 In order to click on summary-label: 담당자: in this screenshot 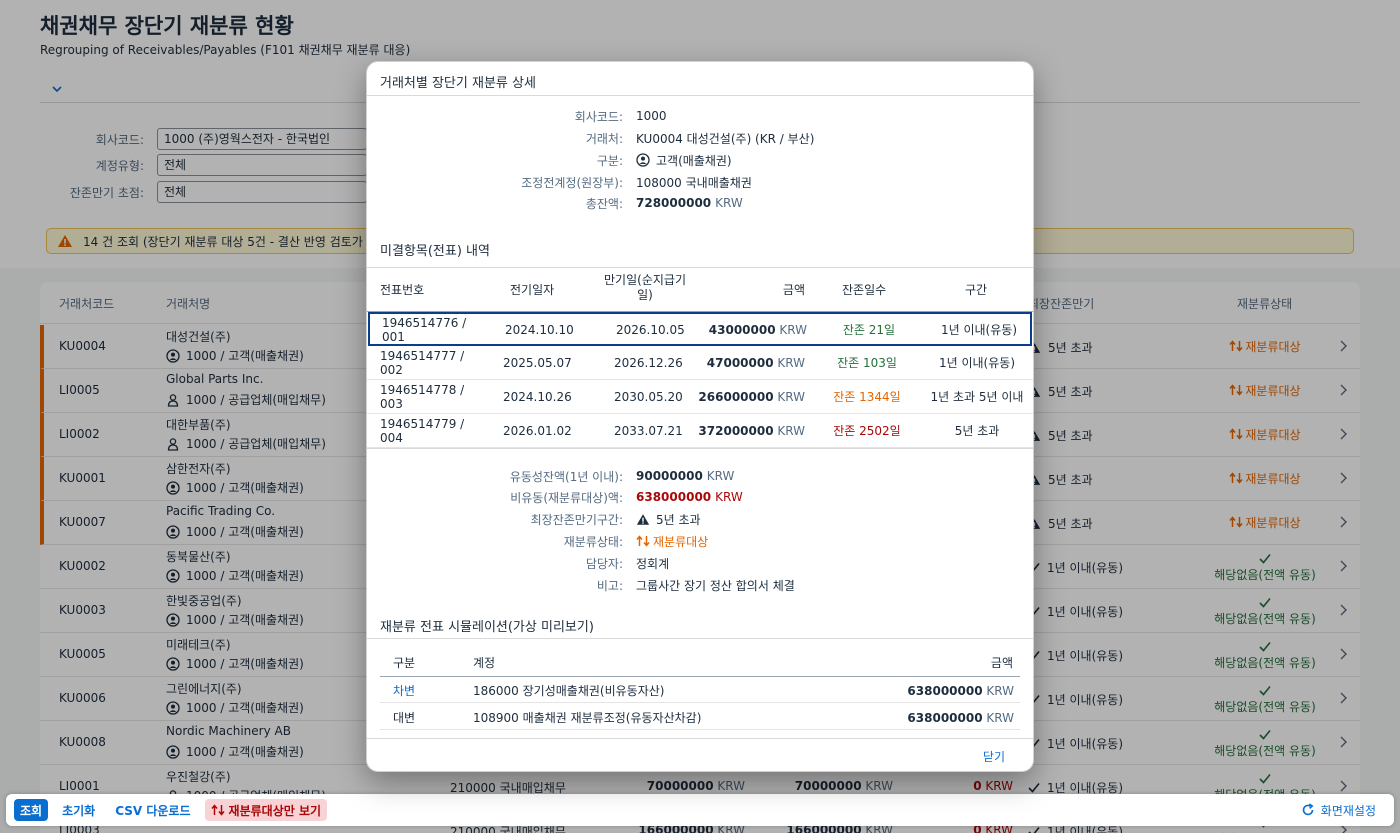, I will do `click(604, 563)`.